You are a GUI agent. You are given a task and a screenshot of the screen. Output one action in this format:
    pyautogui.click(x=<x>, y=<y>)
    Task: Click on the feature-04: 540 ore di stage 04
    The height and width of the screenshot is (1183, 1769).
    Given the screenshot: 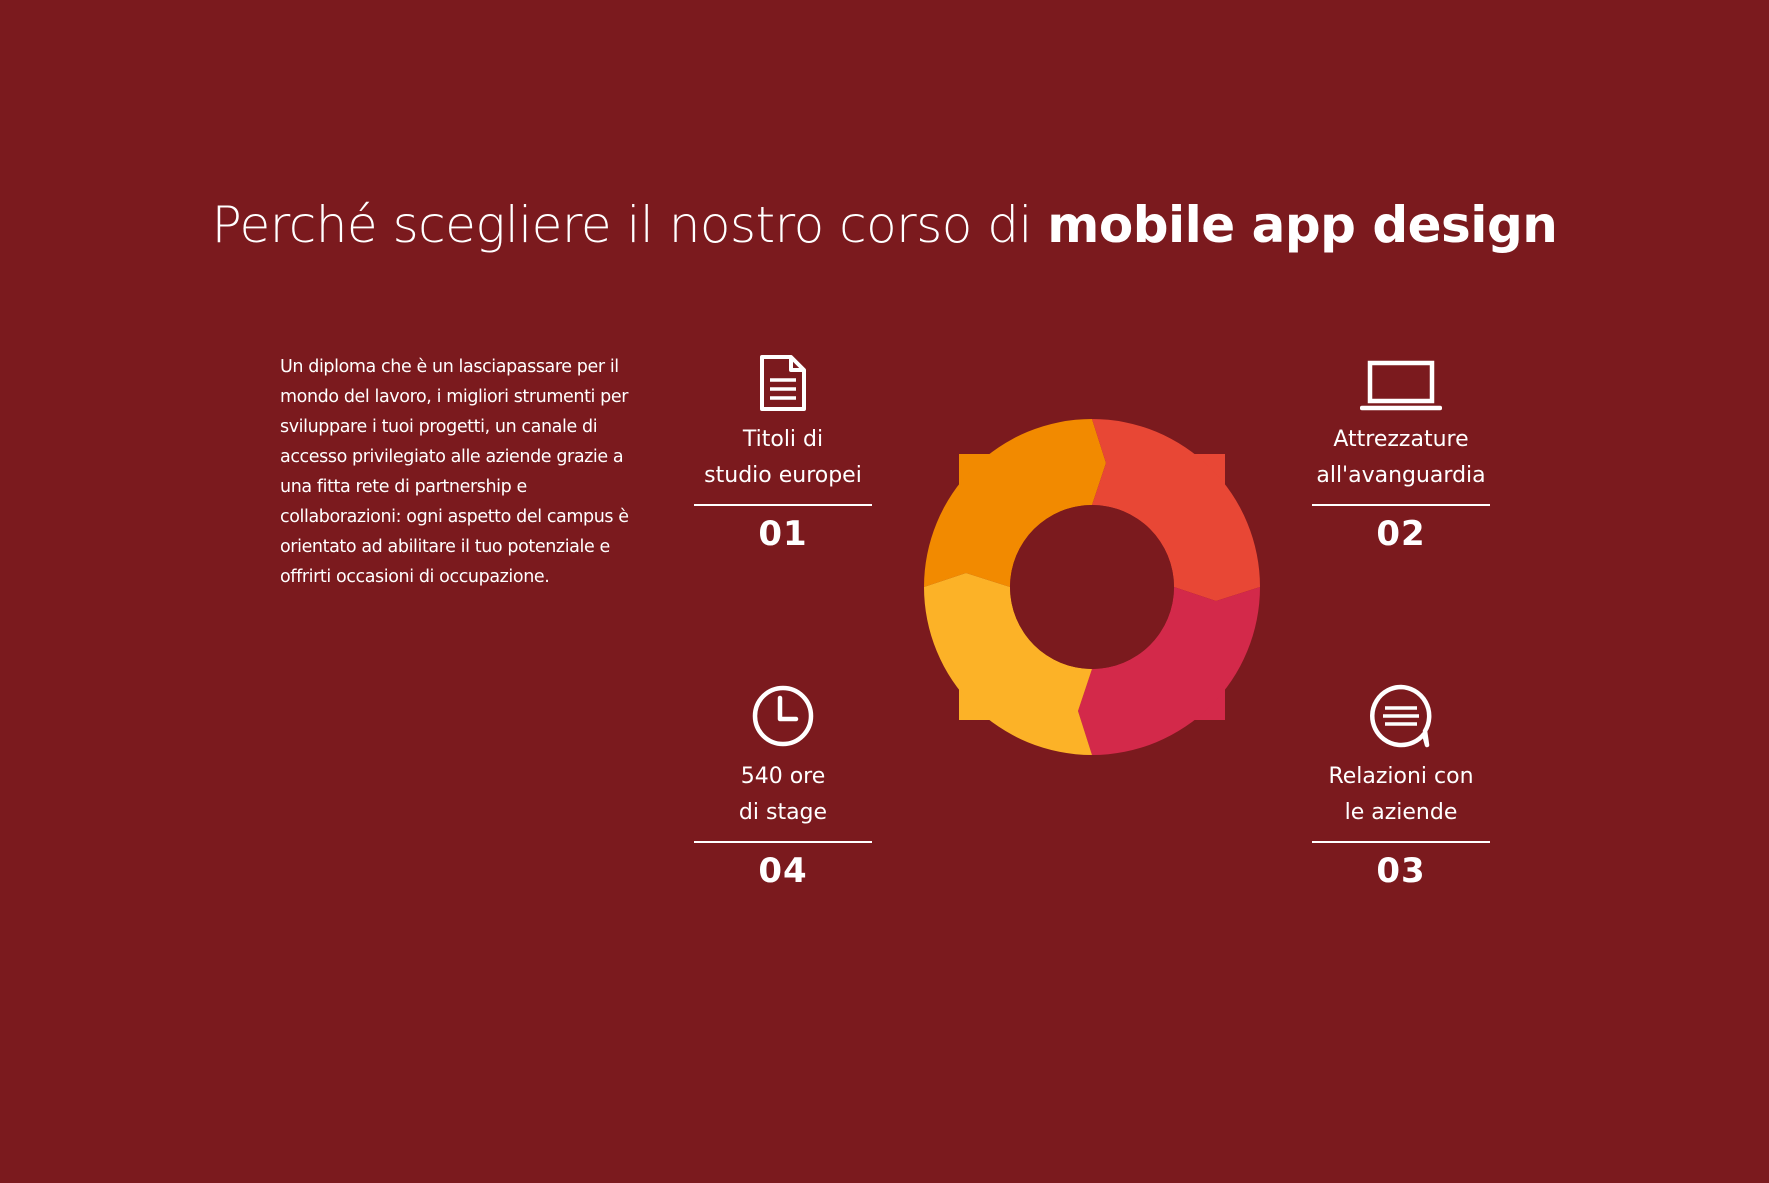 What is the action you would take?
    pyautogui.click(x=783, y=787)
    